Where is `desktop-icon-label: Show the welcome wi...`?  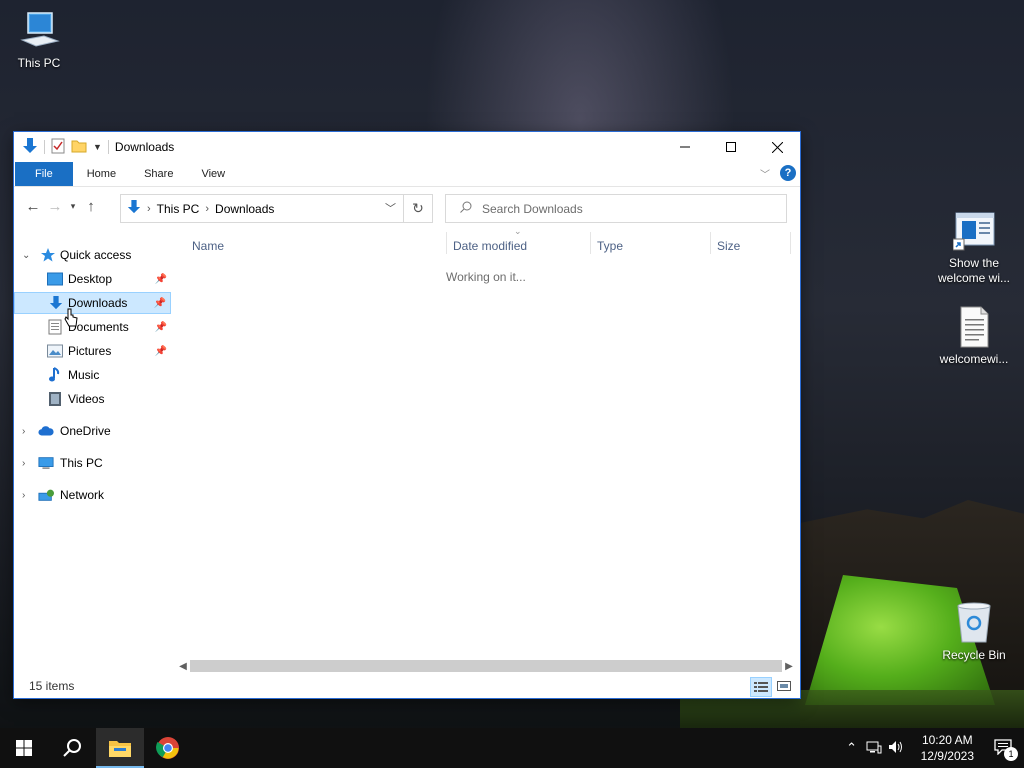 desktop-icon-label: Show the welcome wi... is located at coordinates (974, 270).